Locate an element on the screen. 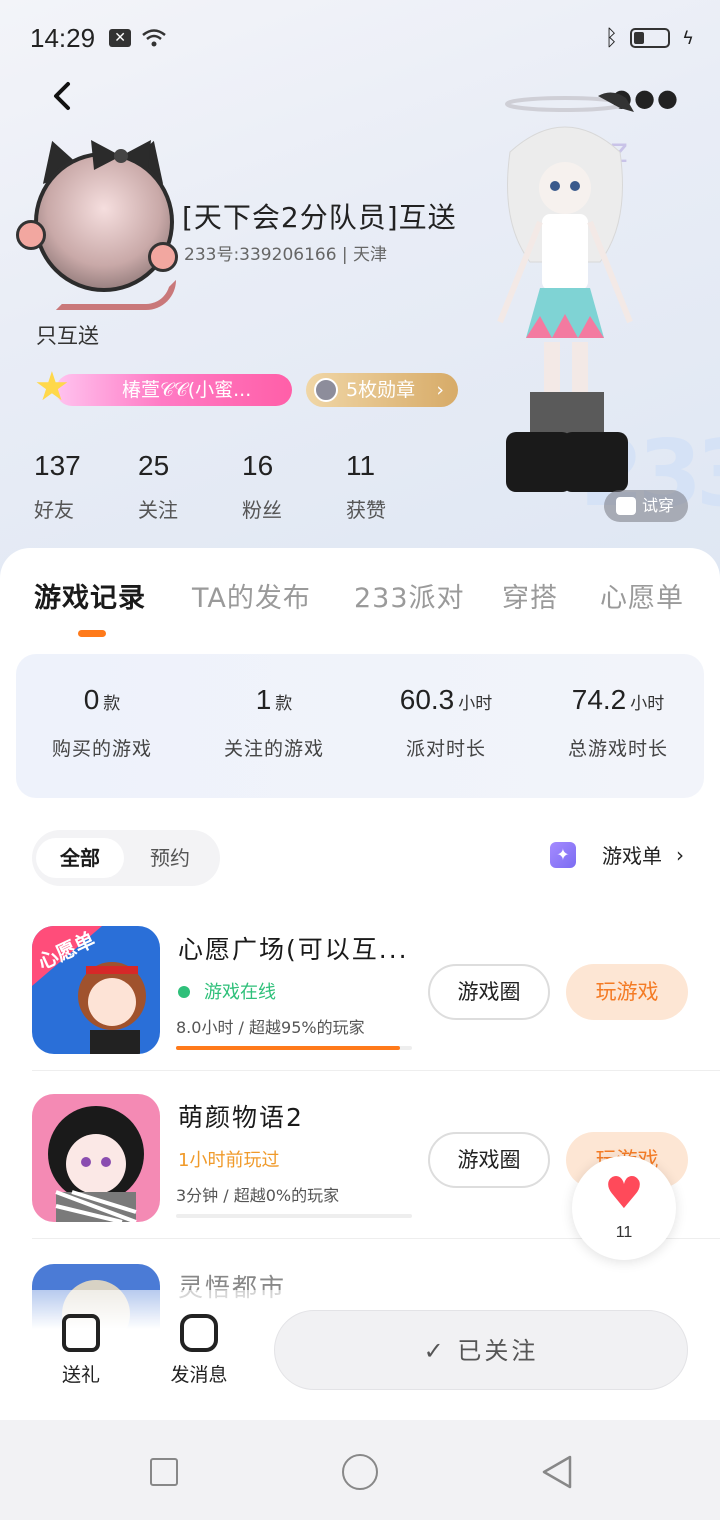 This screenshot has width=720, height=1520. avatar is located at coordinates (97, 222).